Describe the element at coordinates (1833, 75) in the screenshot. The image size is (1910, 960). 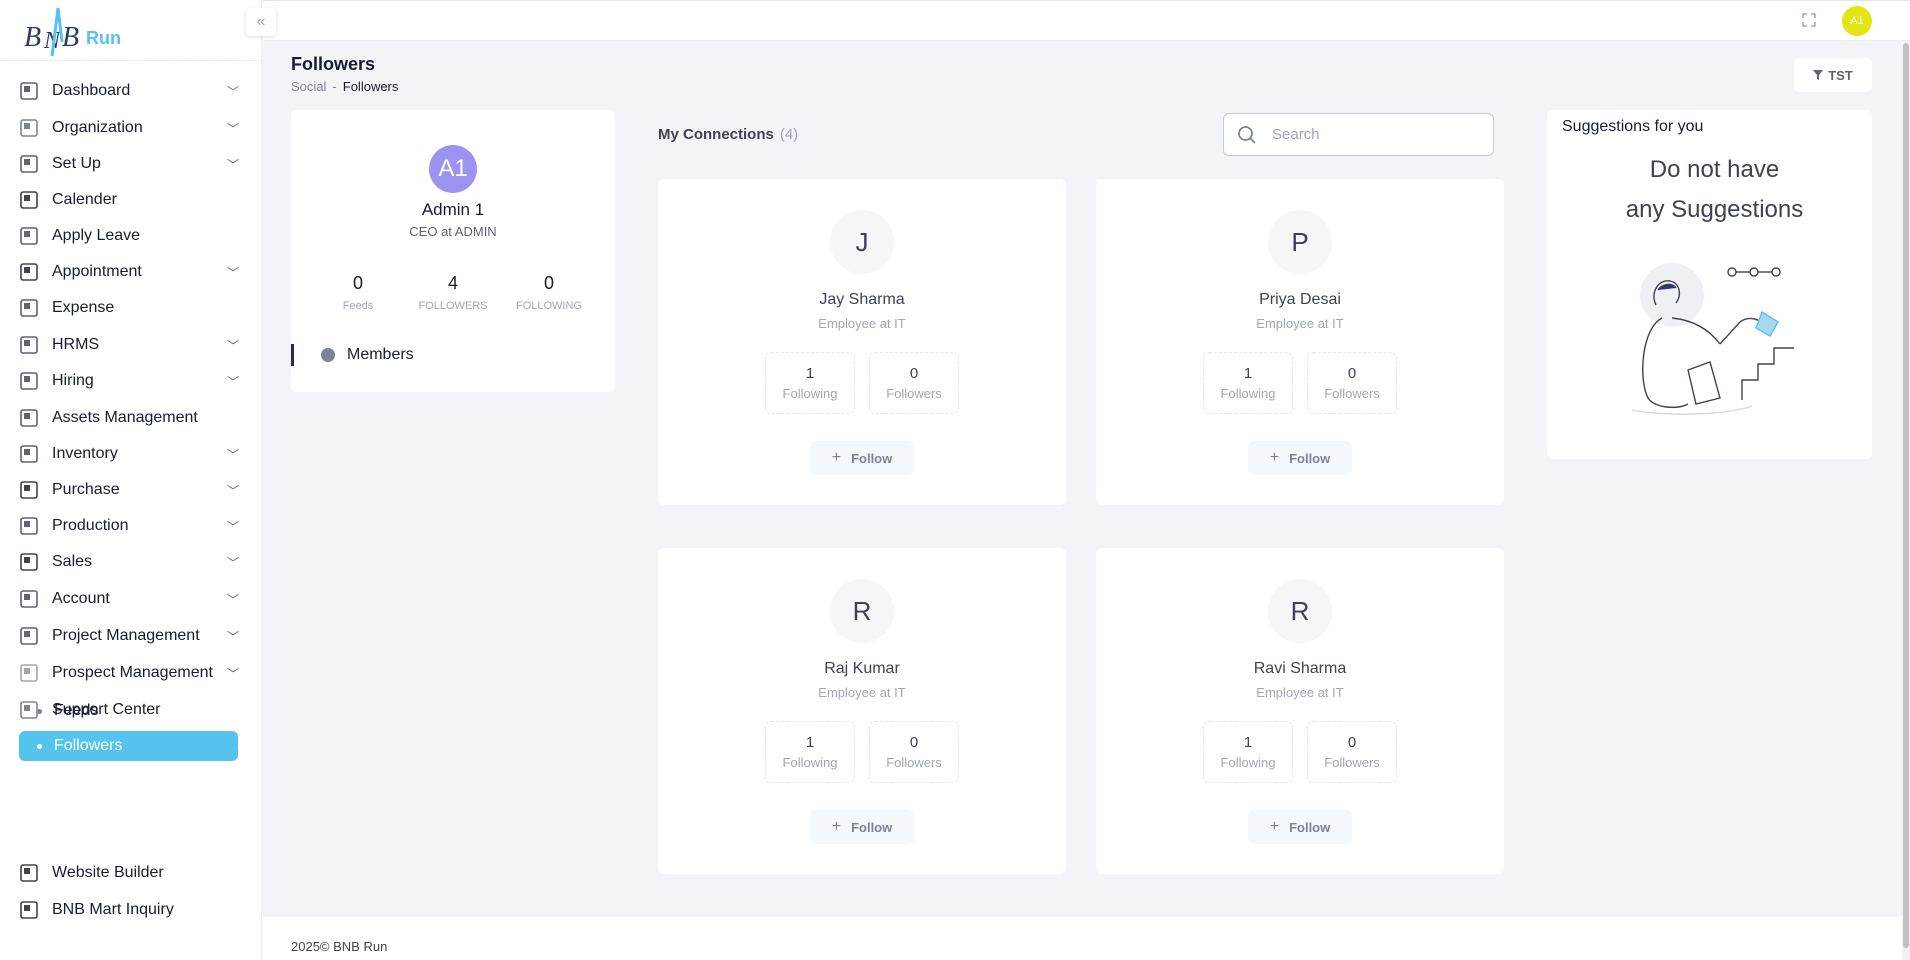
I see `filter-button: TST` at that location.